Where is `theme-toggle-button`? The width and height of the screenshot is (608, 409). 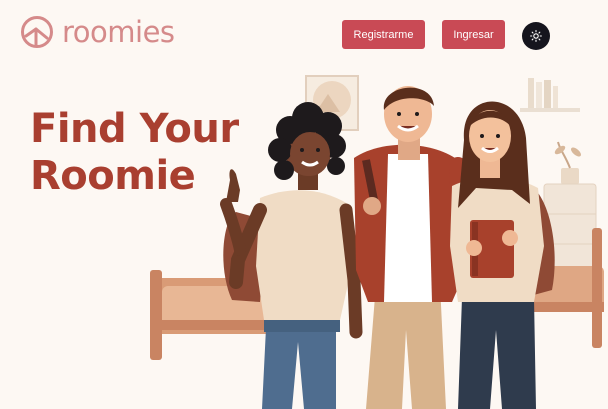
theme-toggle-button is located at coordinates (536, 36).